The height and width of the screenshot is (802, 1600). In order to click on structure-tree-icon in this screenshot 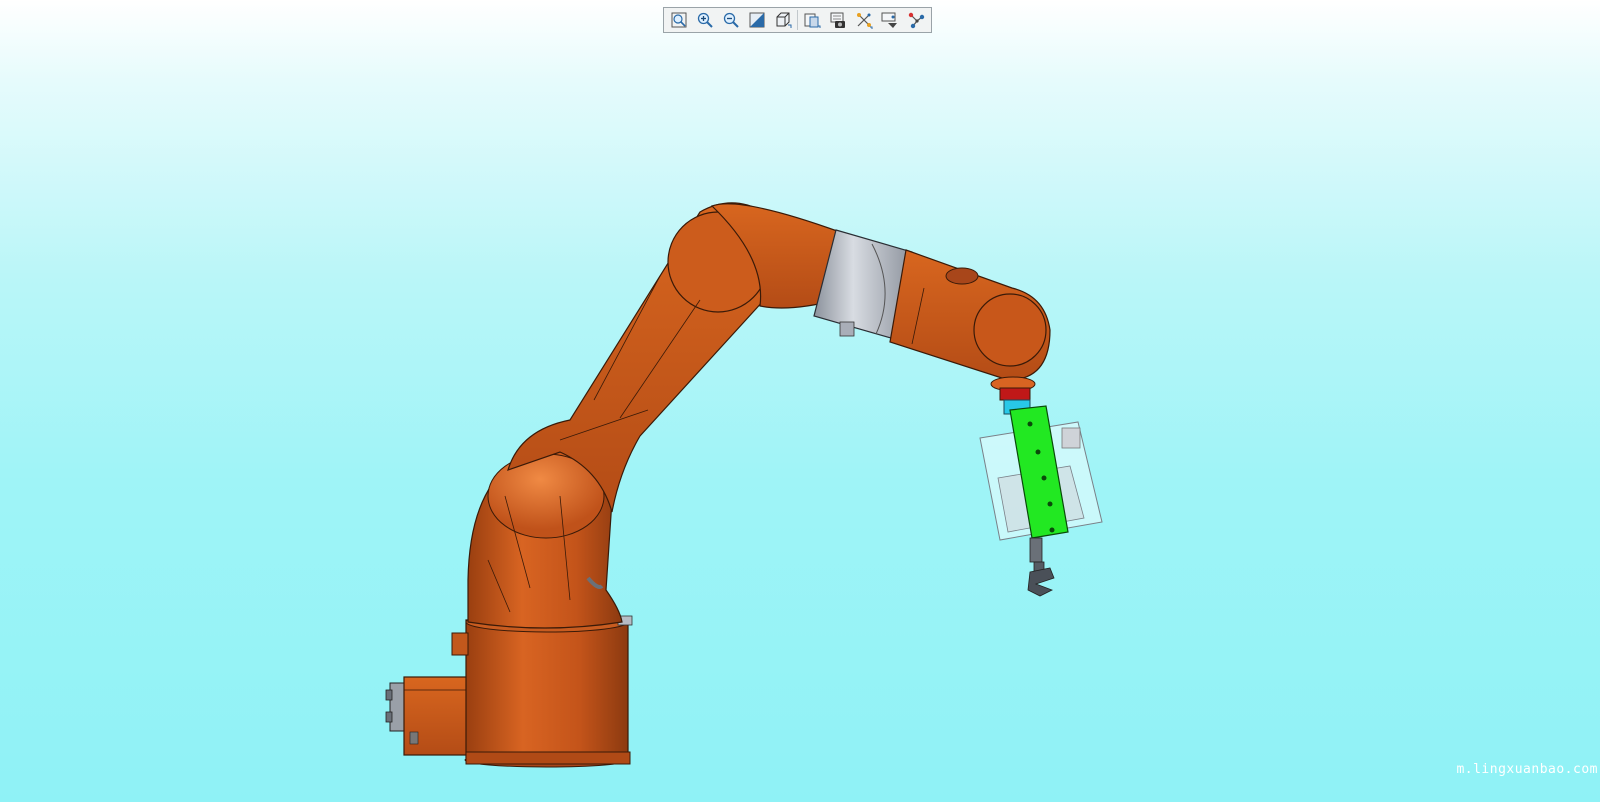, I will do `click(916, 20)`.